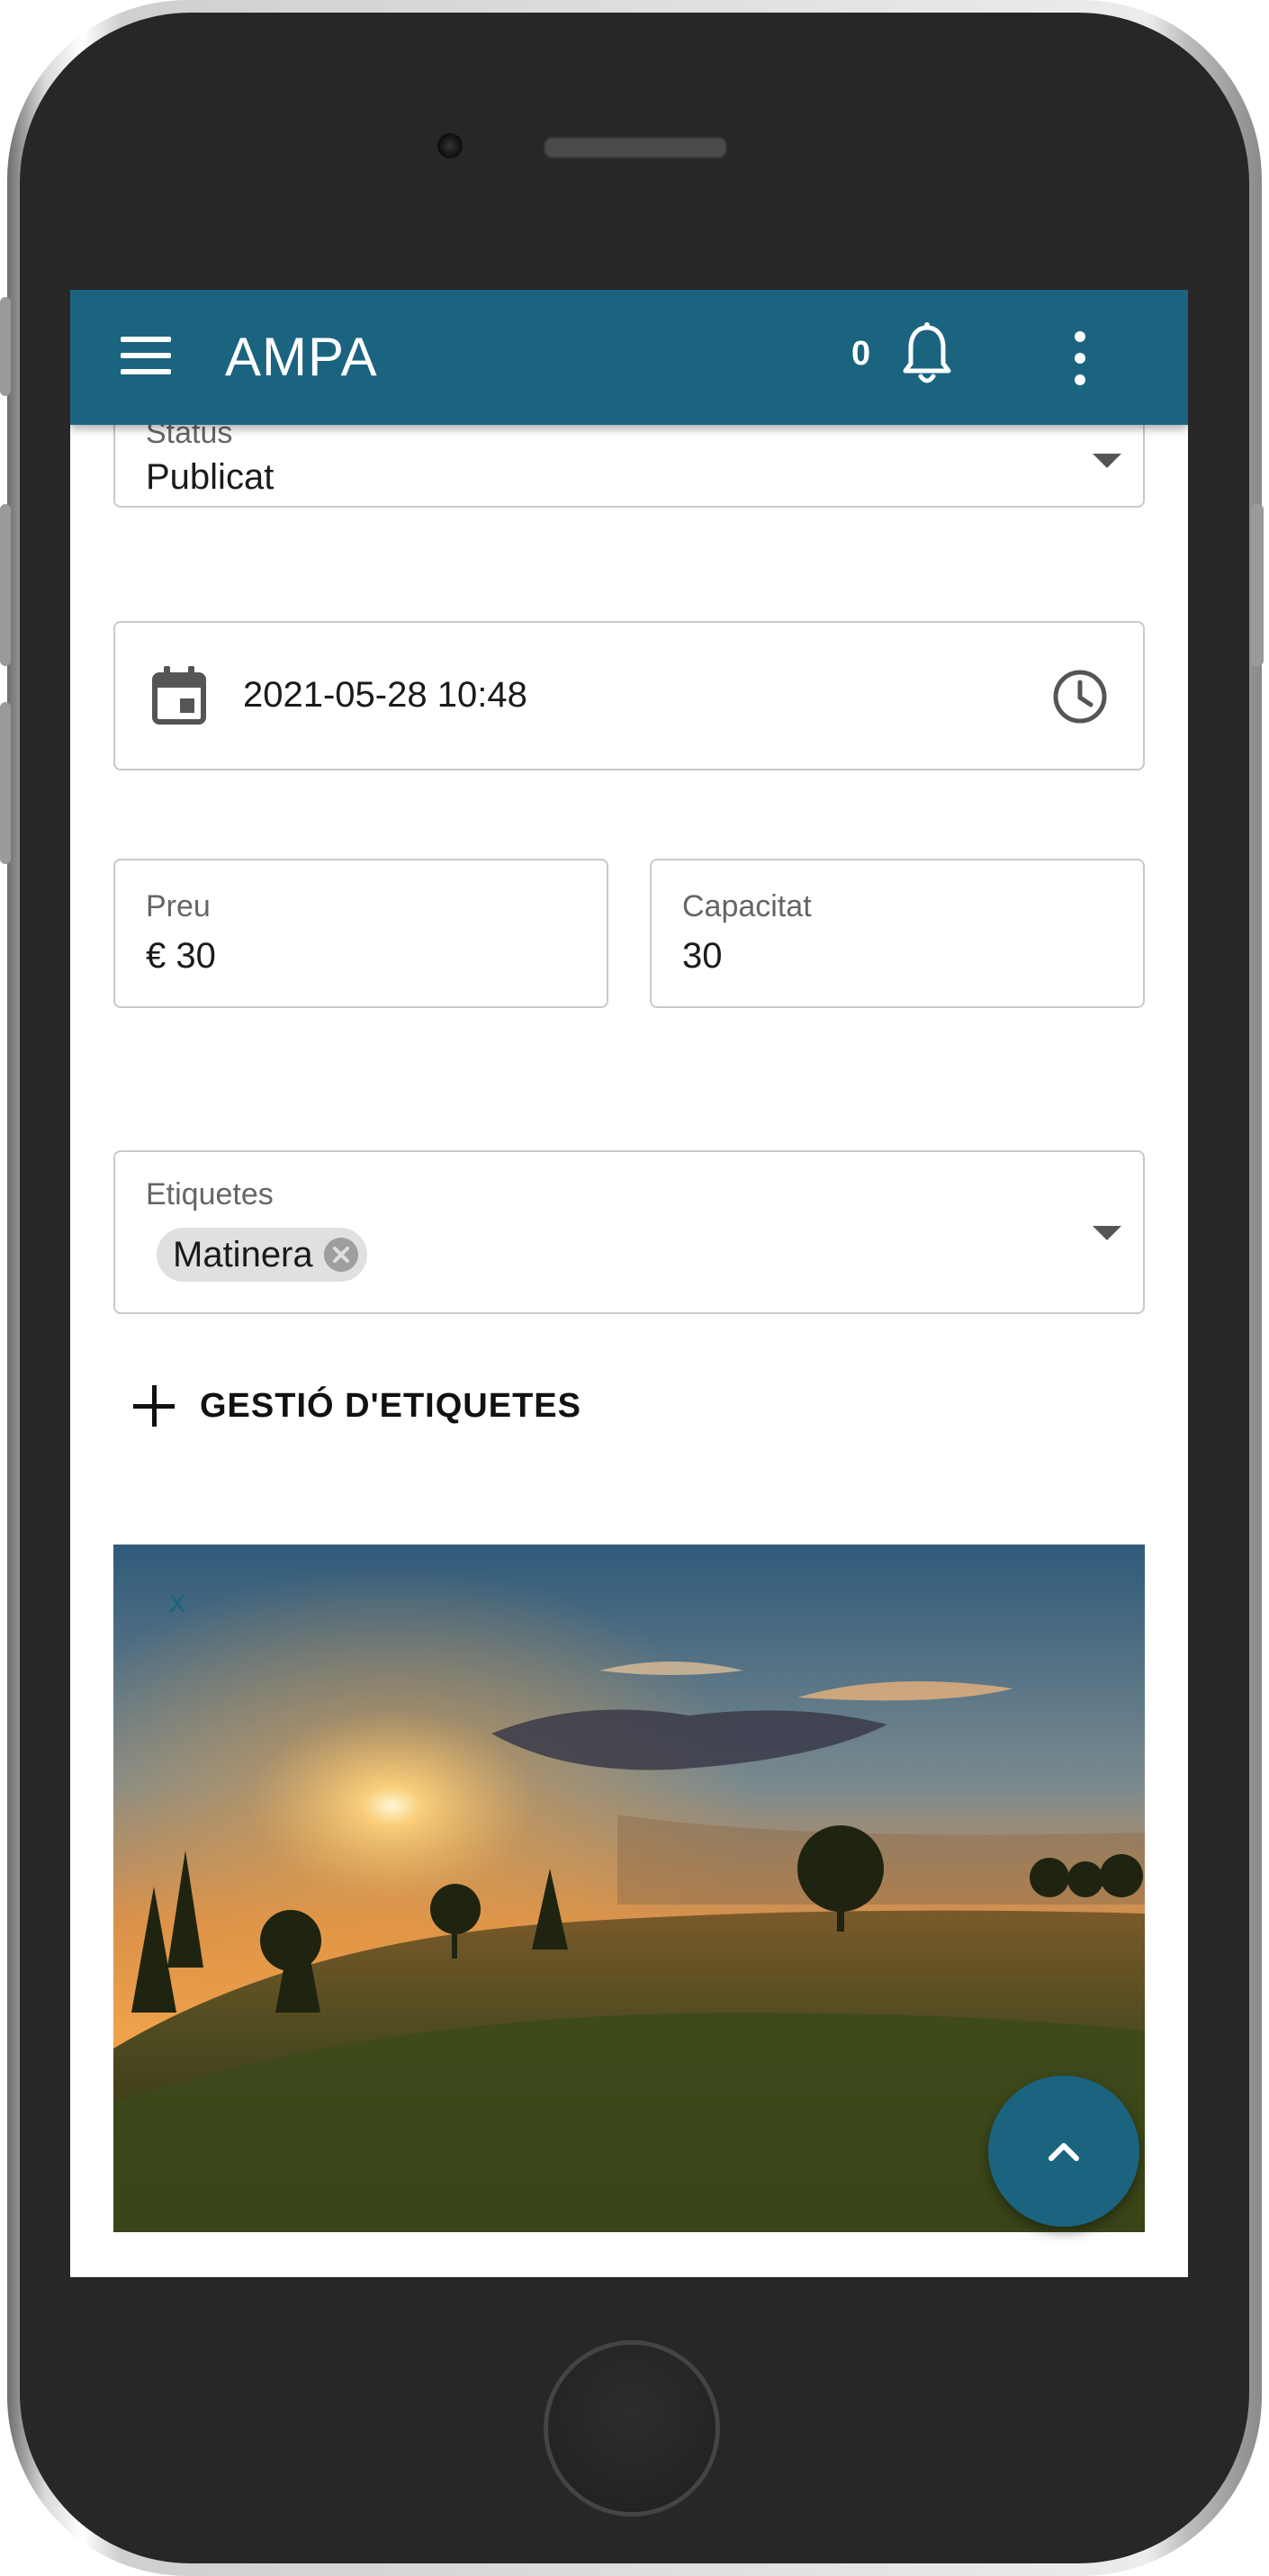  I want to click on app-bar: AMPA 0, so click(629, 357).